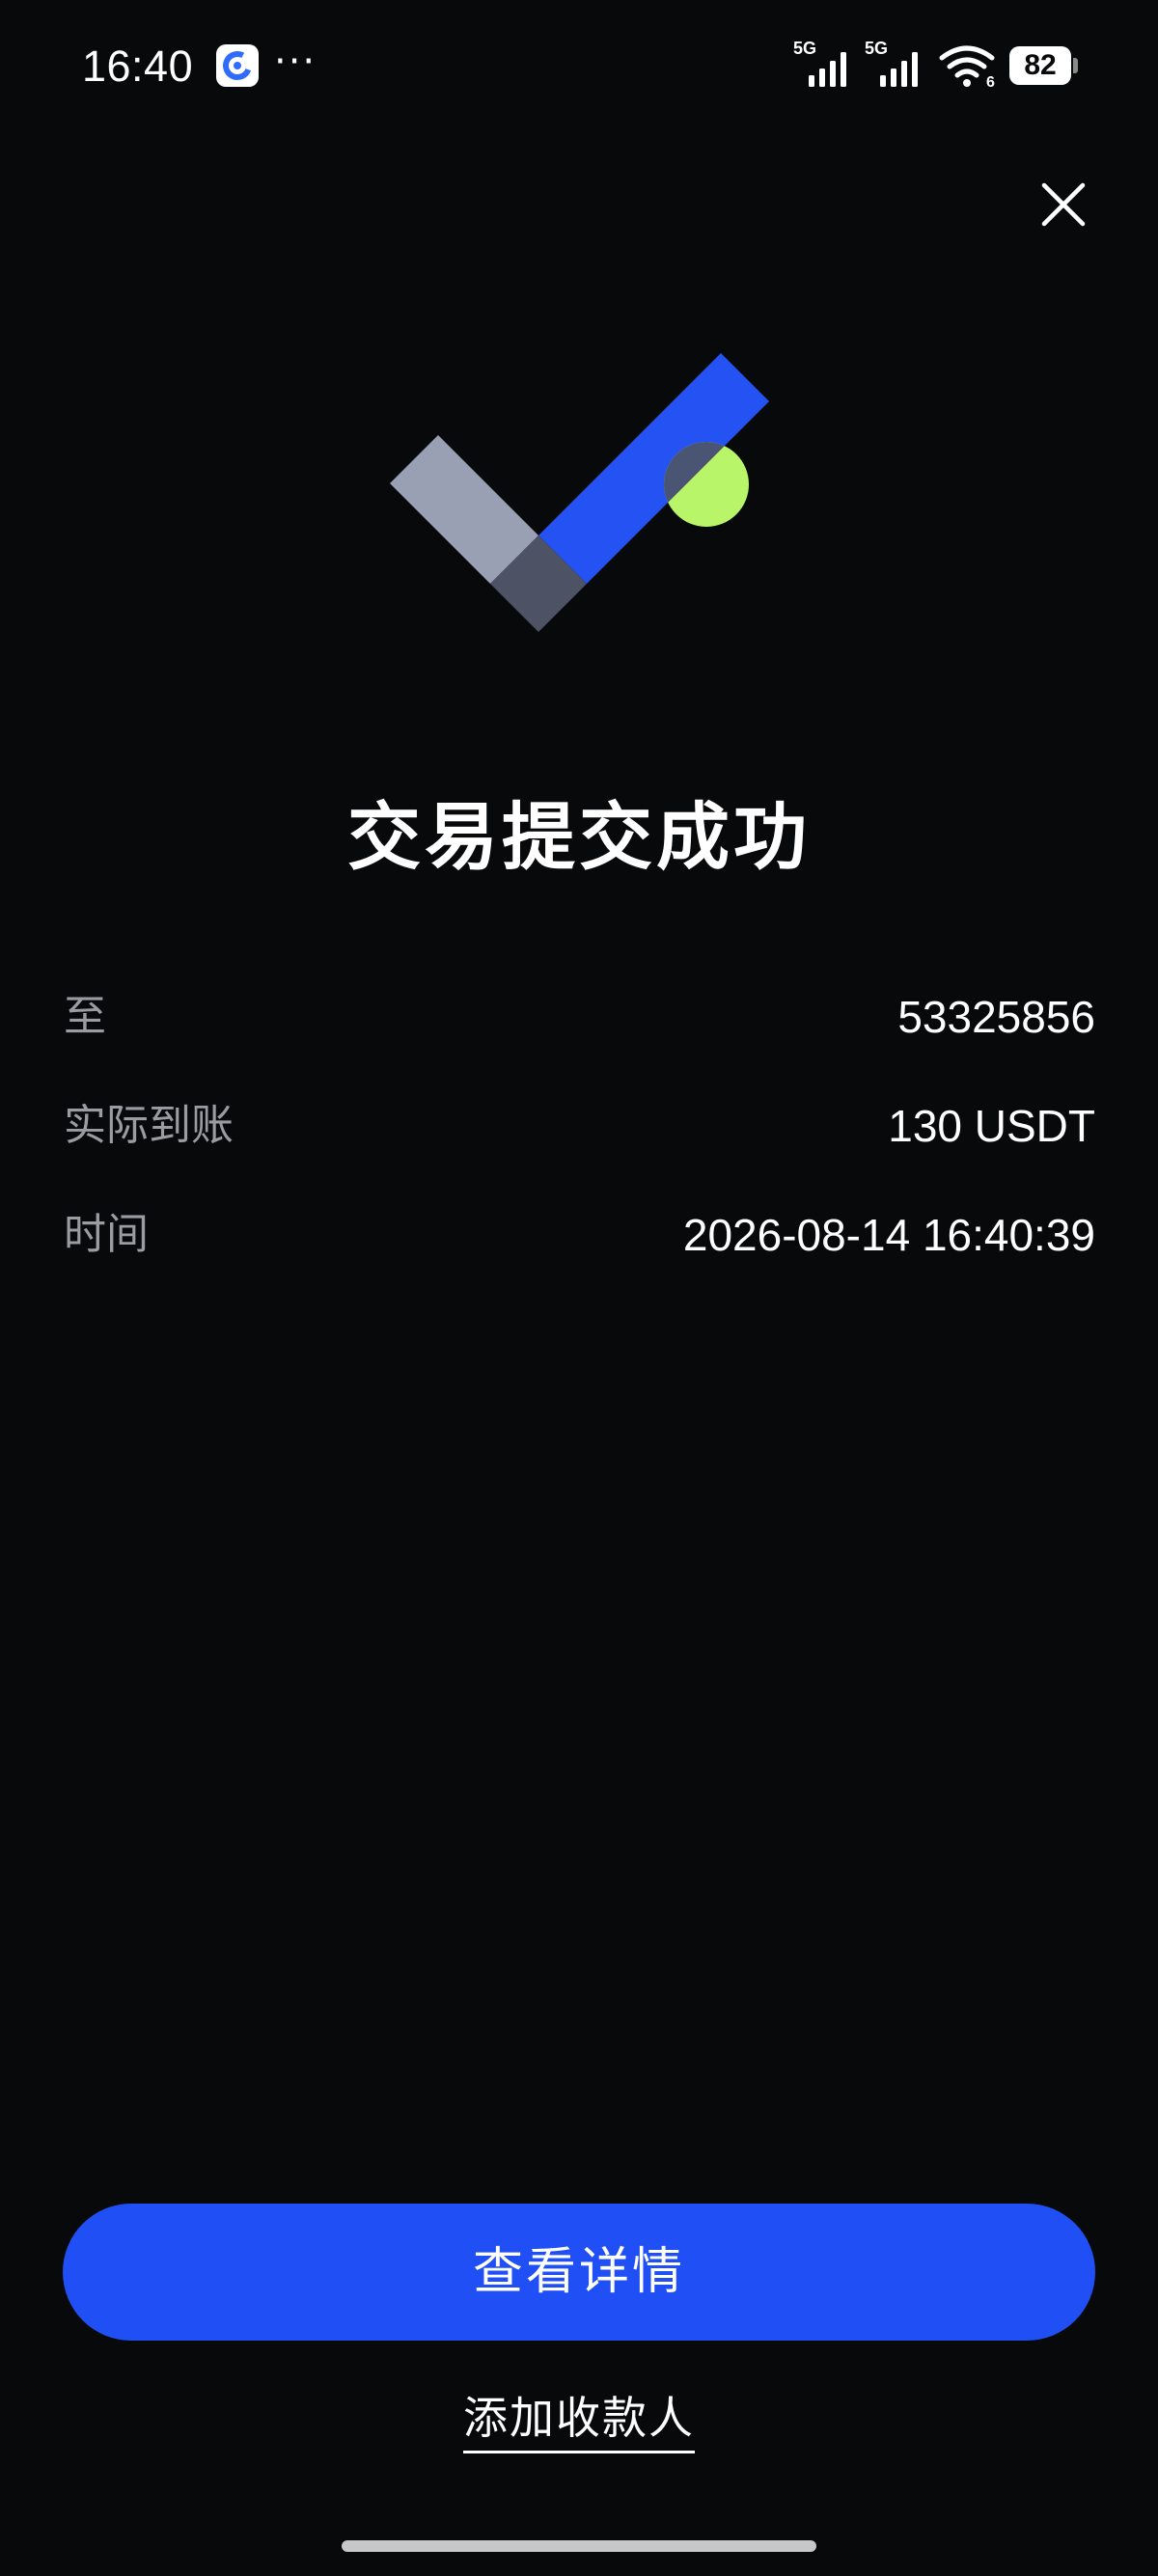  I want to click on detail-row-time: 时间 2026-08-14 16:40:39, so click(579, 1235).